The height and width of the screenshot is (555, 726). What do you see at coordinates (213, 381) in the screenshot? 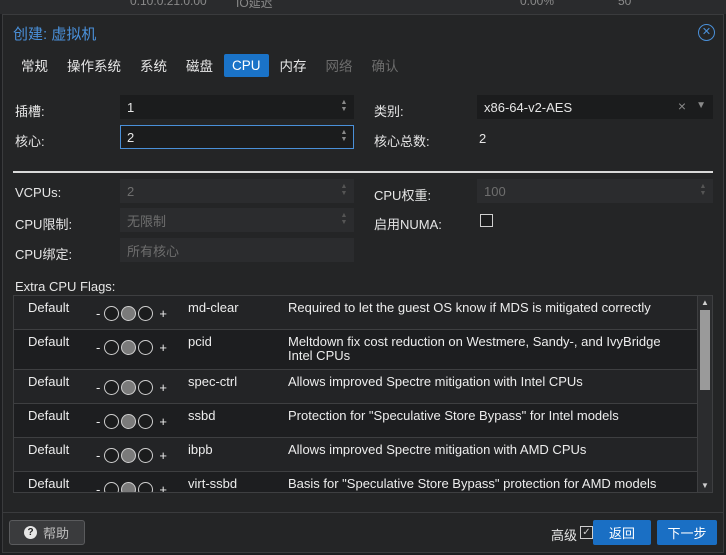
I see `flag-name: spec-ctrl` at bounding box center [213, 381].